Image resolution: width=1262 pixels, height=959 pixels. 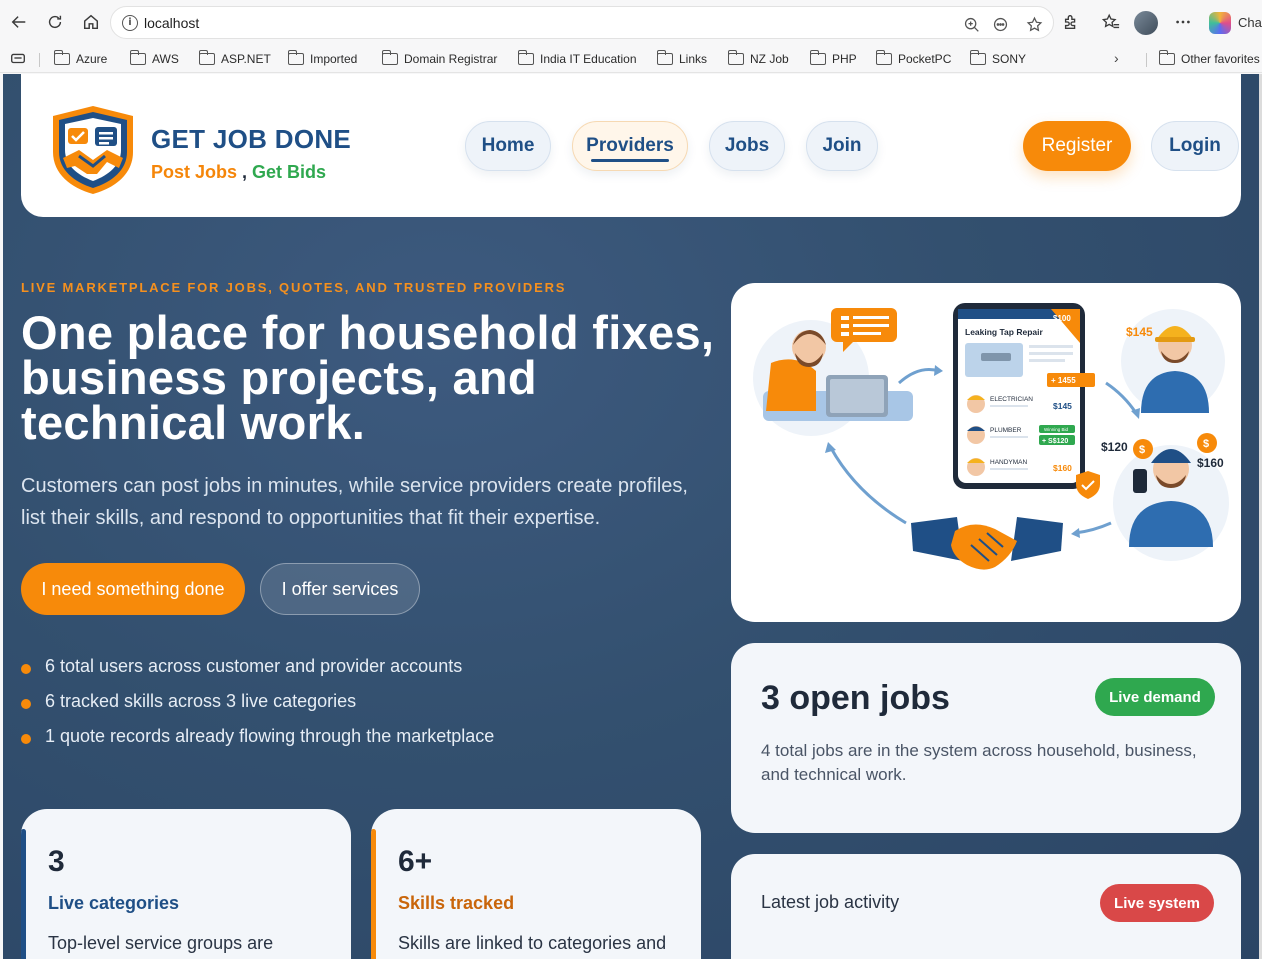 I want to click on tagline-get-bids: Get Bids, so click(x=289, y=172).